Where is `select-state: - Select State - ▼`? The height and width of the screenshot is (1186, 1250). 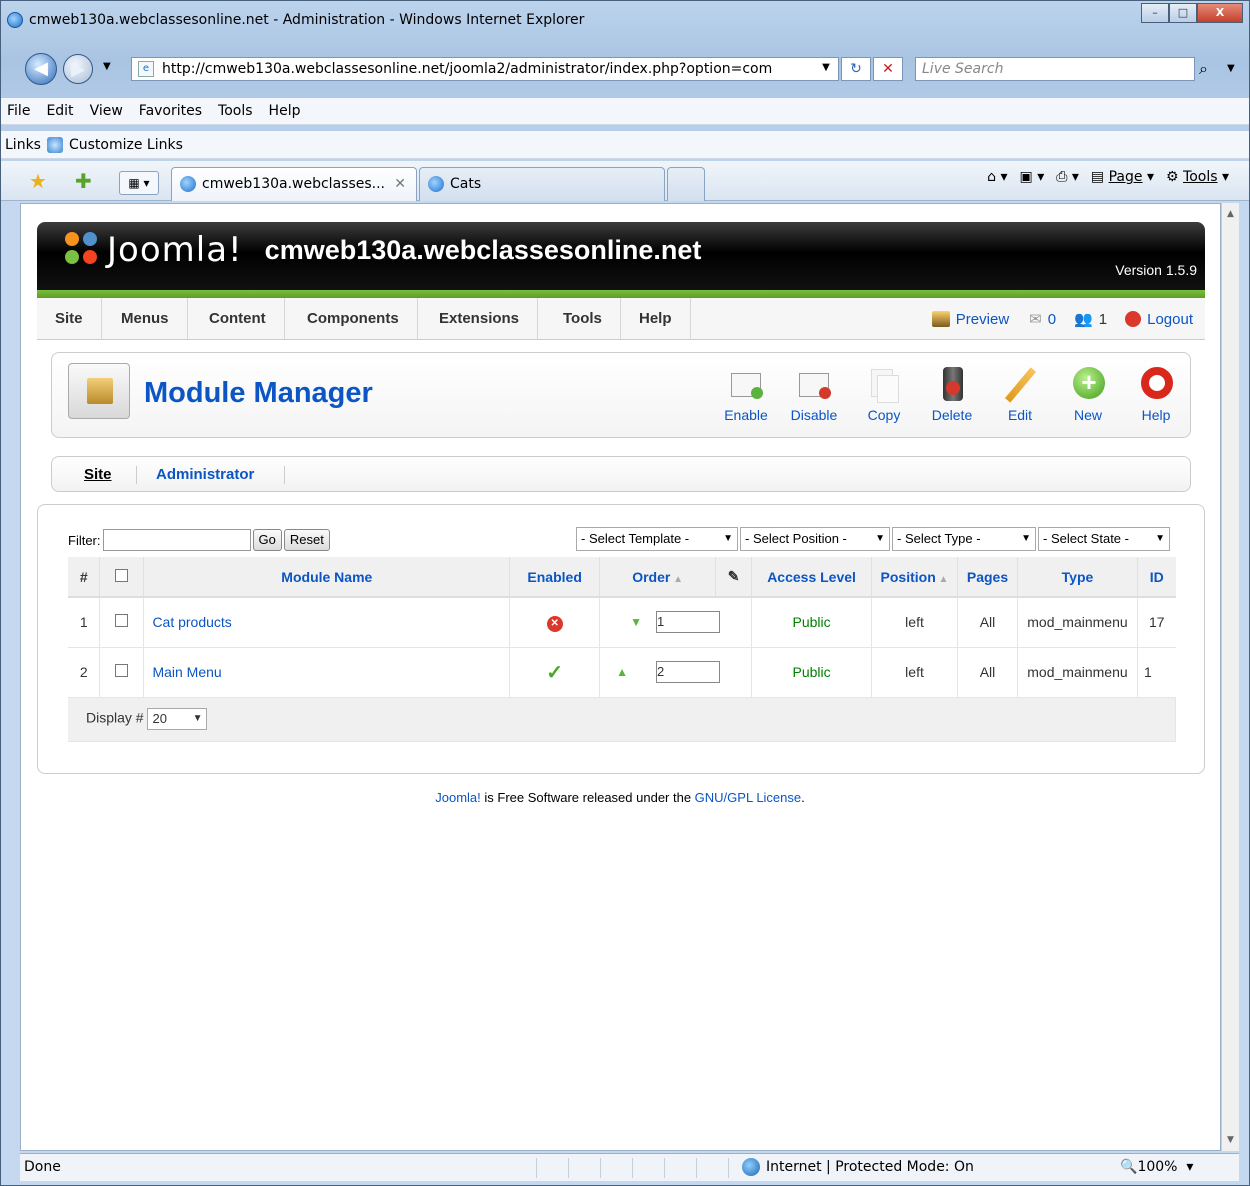
select-state: - Select State - ▼ is located at coordinates (1104, 539).